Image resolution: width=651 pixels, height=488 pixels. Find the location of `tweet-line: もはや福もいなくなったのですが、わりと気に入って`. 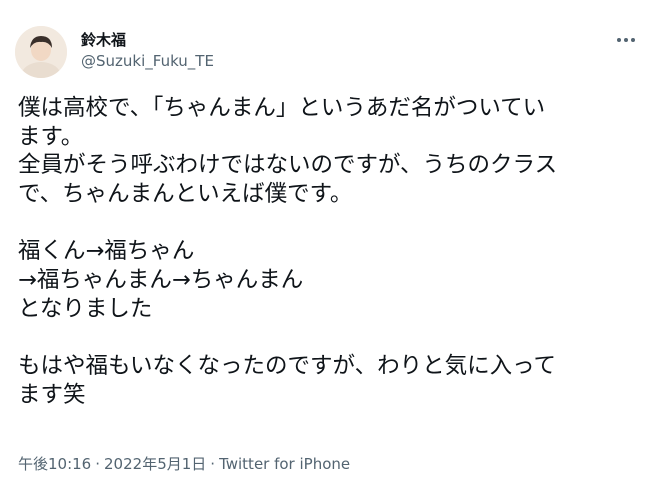

tweet-line: もはや福もいなくなったのですが、わりと気に入って is located at coordinates (287, 366).